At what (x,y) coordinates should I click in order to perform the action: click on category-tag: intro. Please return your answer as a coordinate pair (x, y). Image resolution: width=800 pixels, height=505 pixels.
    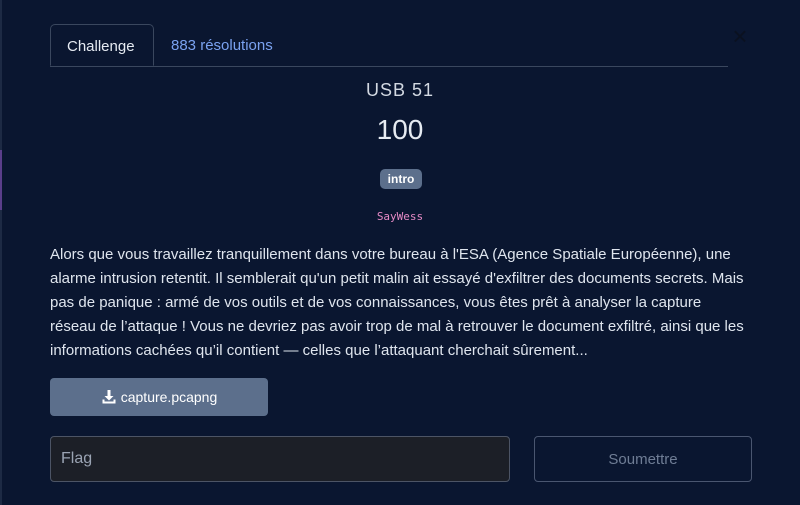
    Looking at the image, I should click on (401, 179).